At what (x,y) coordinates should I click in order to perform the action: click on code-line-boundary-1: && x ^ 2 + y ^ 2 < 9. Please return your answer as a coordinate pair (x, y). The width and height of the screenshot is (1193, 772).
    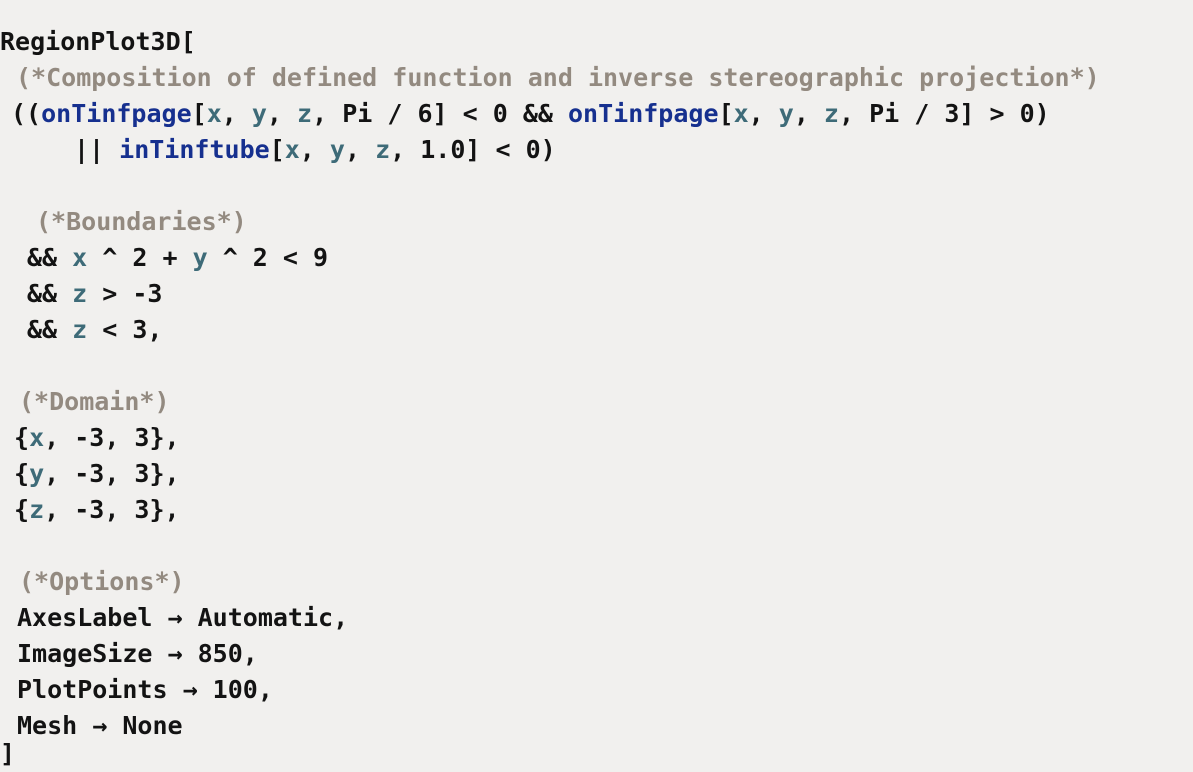
    Looking at the image, I should click on (177, 258).